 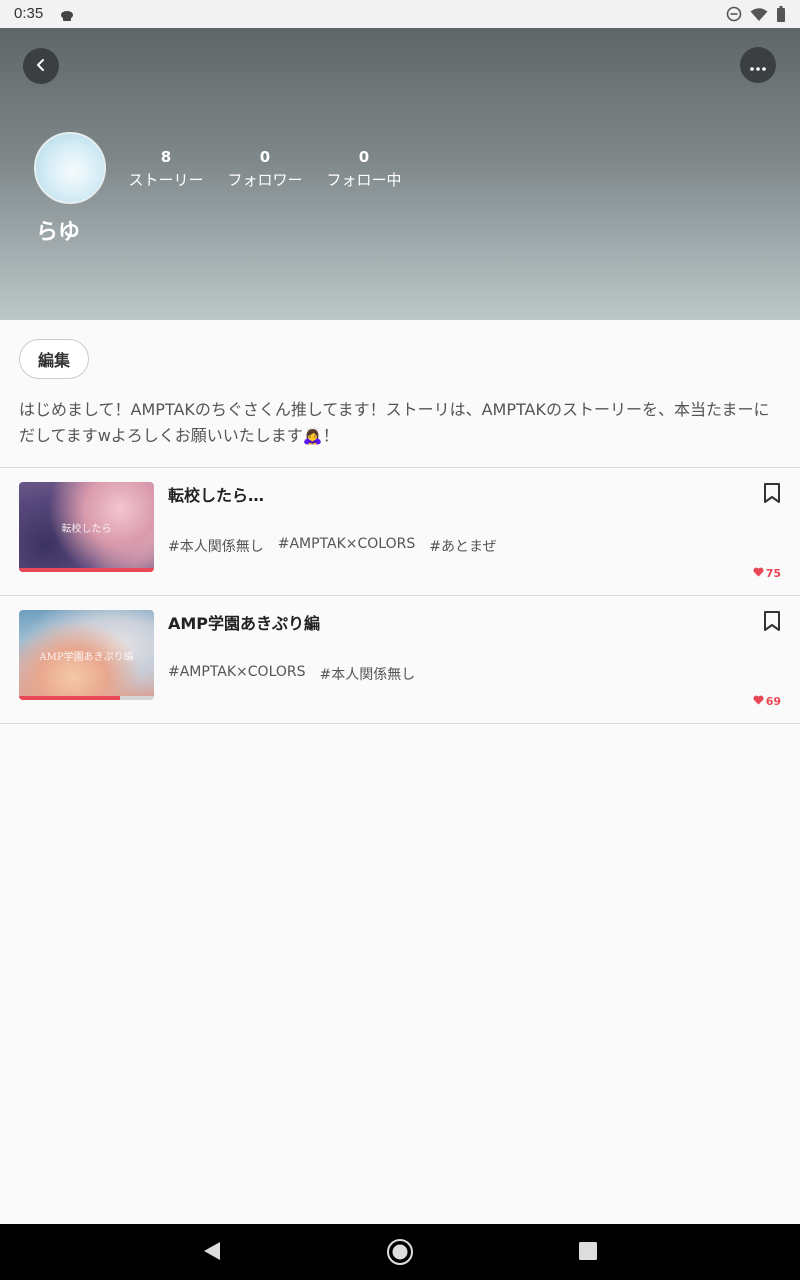 What do you see at coordinates (166, 180) in the screenshot?
I see `stat-stories-label: ストーリー` at bounding box center [166, 180].